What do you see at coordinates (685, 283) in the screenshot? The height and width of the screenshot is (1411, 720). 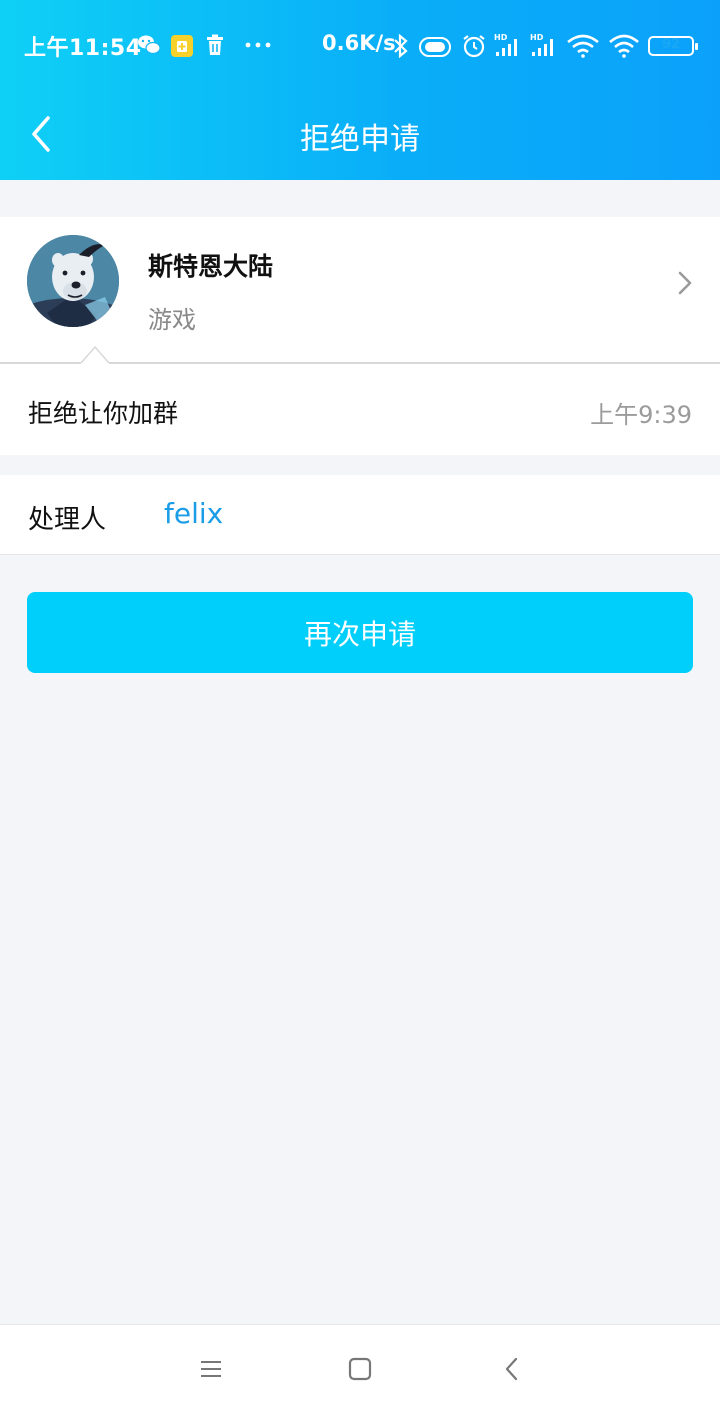 I see `chevron-right-icon` at bounding box center [685, 283].